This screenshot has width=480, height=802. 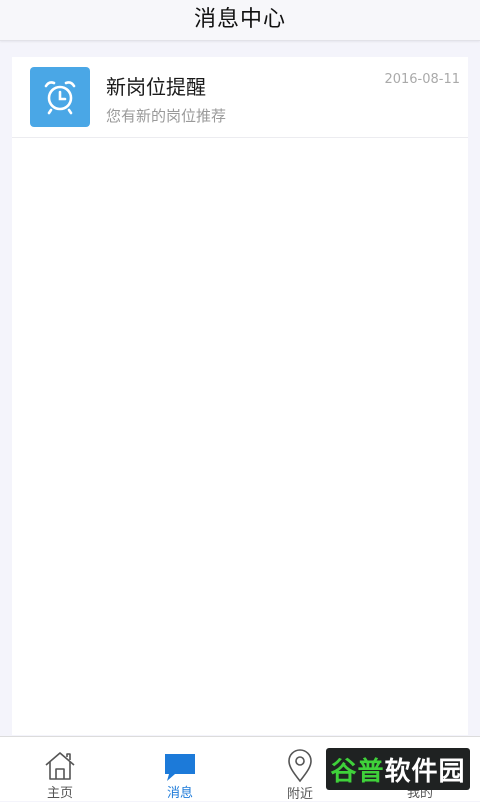 I want to click on top-header: 消息中心, so click(x=240, y=20).